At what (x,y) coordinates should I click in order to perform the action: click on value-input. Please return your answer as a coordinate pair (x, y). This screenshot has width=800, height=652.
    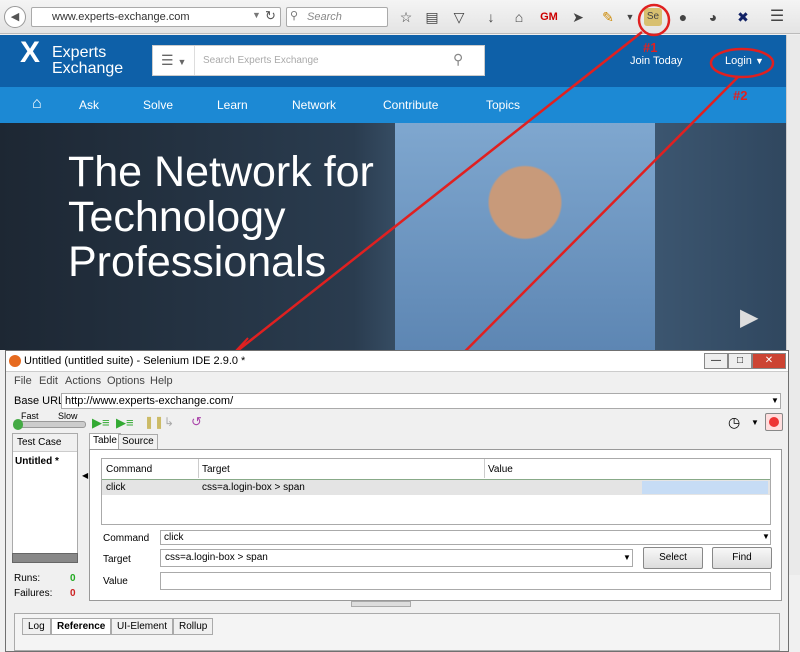
    Looking at the image, I should click on (465, 581).